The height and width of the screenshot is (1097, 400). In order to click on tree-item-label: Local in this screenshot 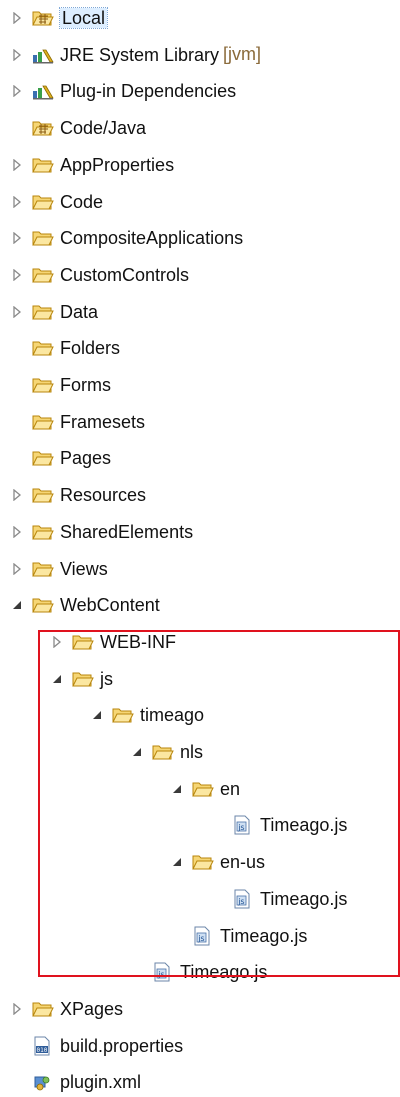, I will do `click(83, 18)`.